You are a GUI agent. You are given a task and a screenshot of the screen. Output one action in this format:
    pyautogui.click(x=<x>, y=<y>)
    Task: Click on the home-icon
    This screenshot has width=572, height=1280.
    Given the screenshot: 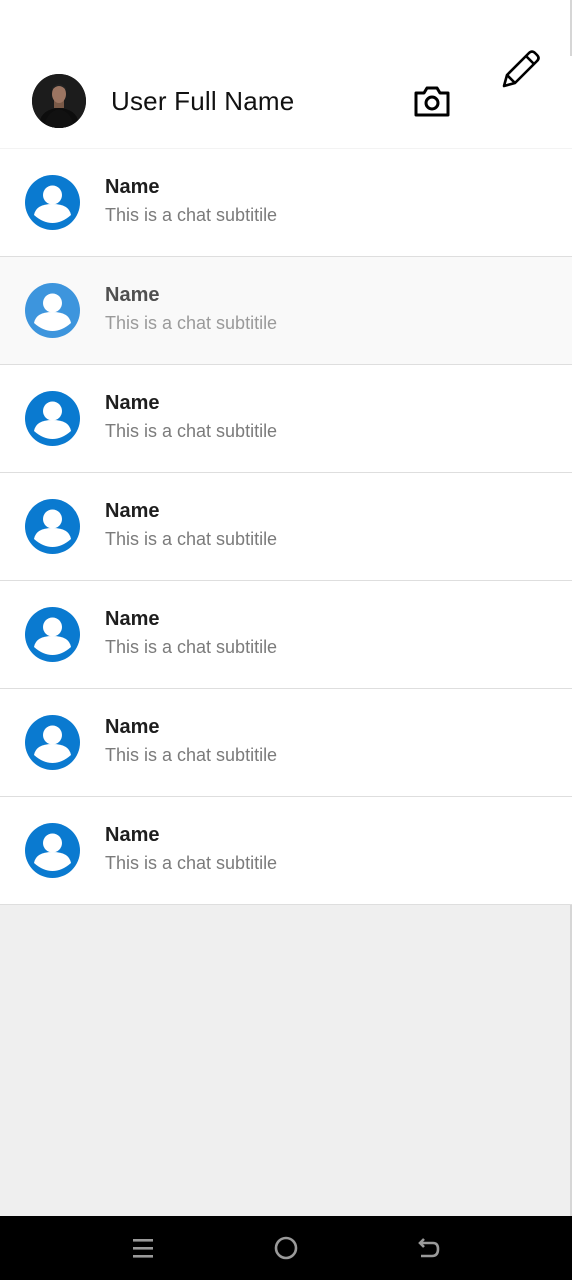 What is the action you would take?
    pyautogui.click(x=286, y=1248)
    